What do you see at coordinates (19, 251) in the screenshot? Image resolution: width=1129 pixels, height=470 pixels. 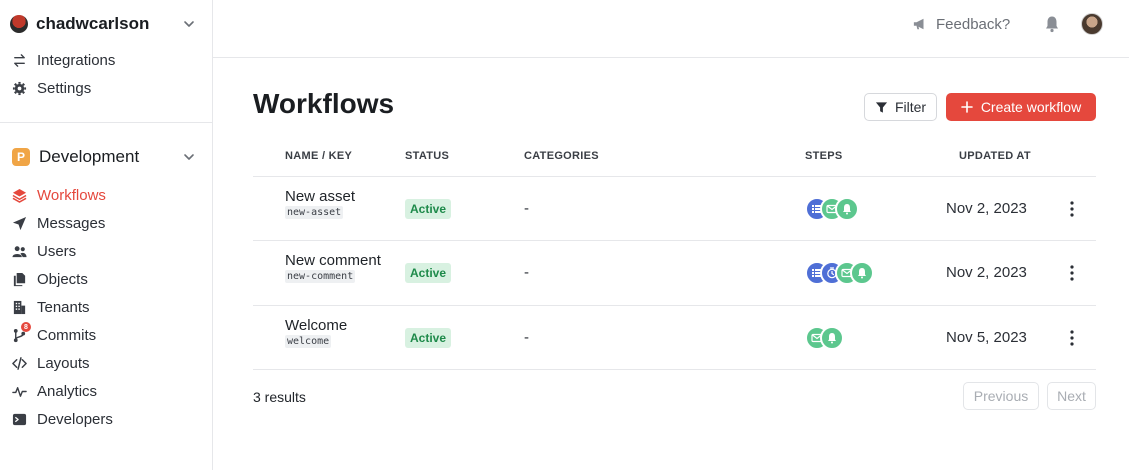 I see `users-icon` at bounding box center [19, 251].